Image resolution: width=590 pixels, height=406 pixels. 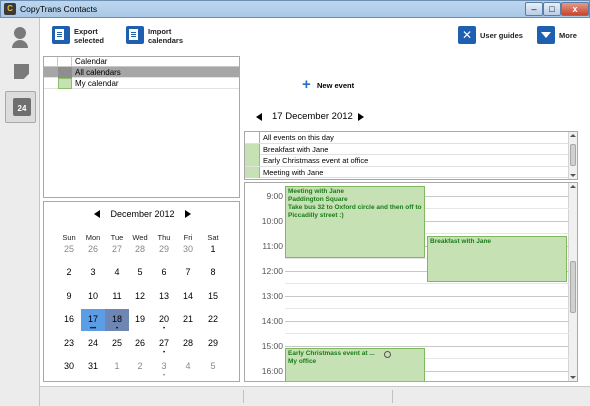 What do you see at coordinates (427, 283) in the screenshot?
I see `half-hour-gridline` at bounding box center [427, 283].